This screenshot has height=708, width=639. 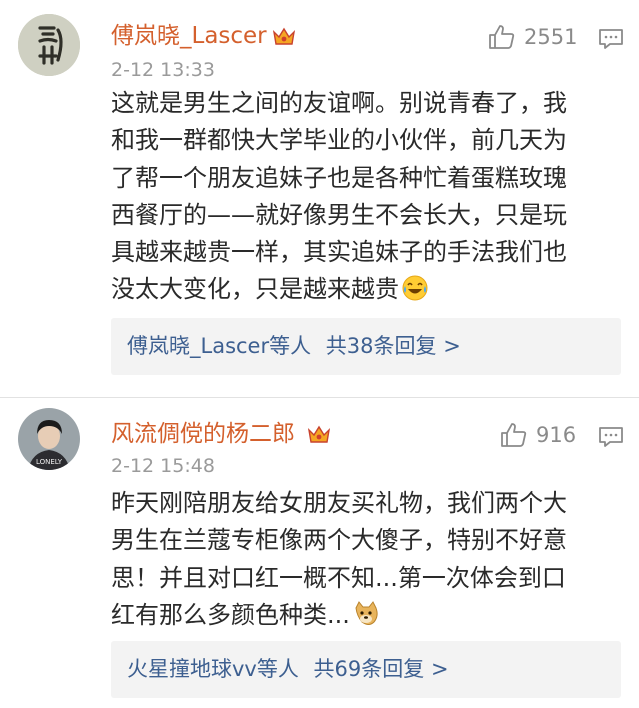 I want to click on more-replies-link: 傅岚晓_Lascer等人 共38条回复 >, so click(x=366, y=346).